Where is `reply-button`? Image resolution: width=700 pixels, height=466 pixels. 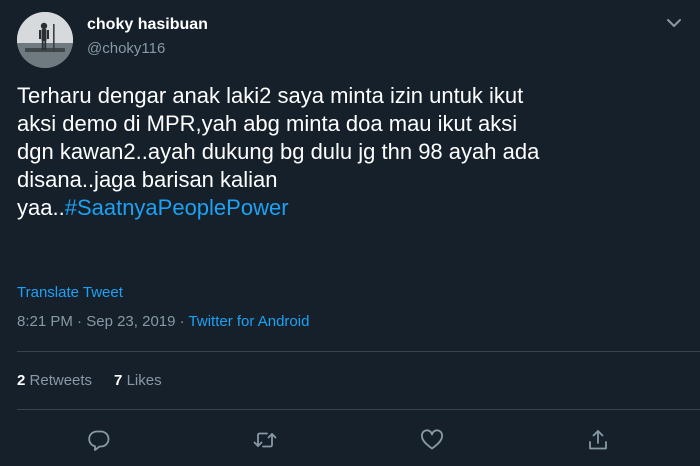
reply-button is located at coordinates (99, 440).